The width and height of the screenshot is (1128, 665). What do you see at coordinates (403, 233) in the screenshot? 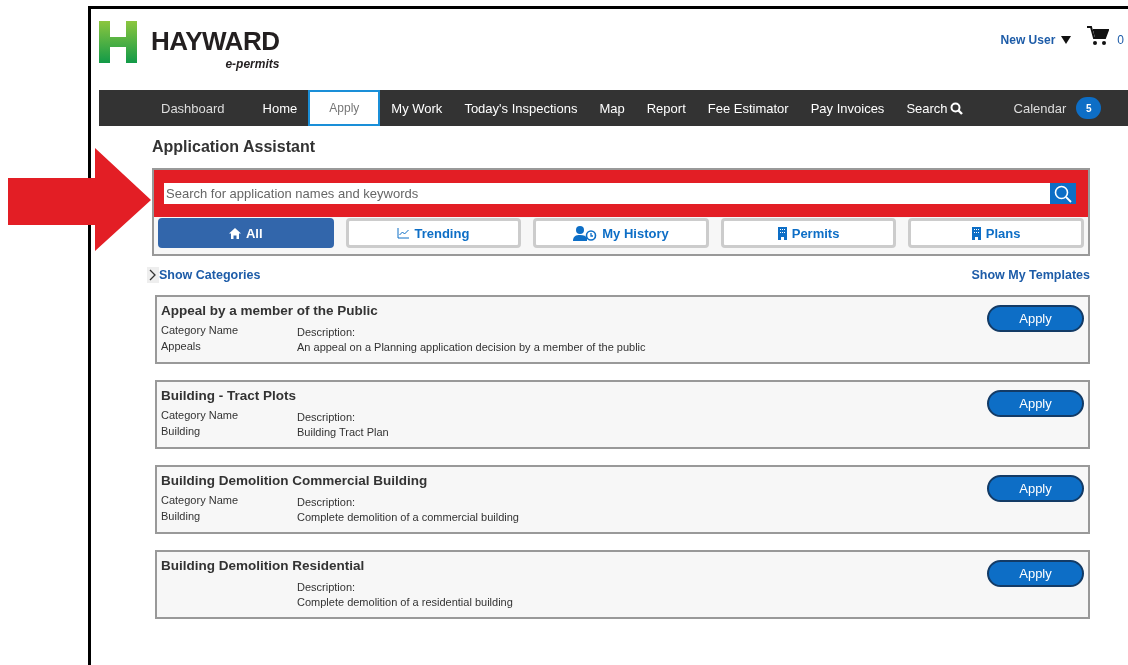
I see `chart-icon` at bounding box center [403, 233].